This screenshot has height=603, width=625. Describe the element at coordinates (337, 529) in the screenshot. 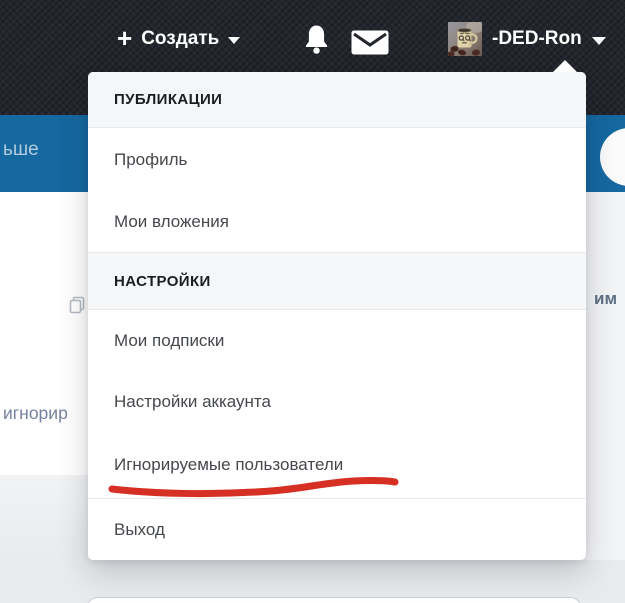

I see `menu-item-logout: Выход` at that location.